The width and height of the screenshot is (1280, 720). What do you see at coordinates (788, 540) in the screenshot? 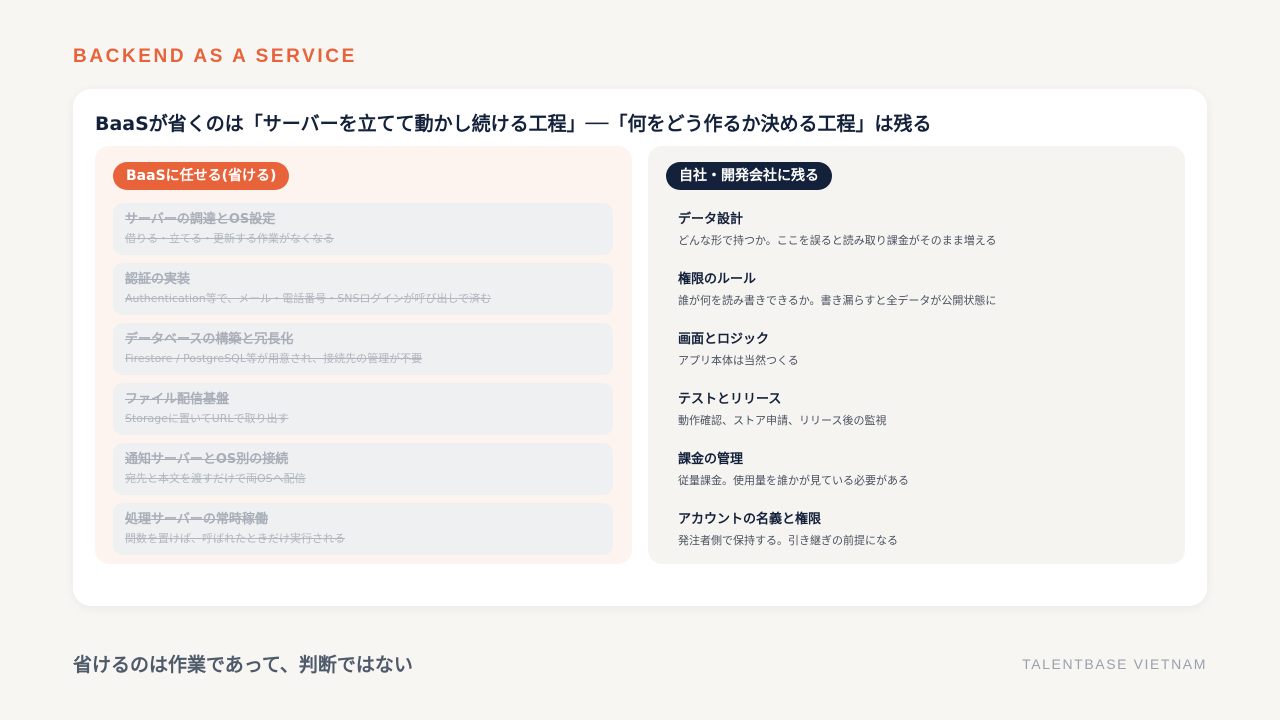
I see `kept-item-desc: 発注者側で保持する。引き継ぎの前提になる` at bounding box center [788, 540].